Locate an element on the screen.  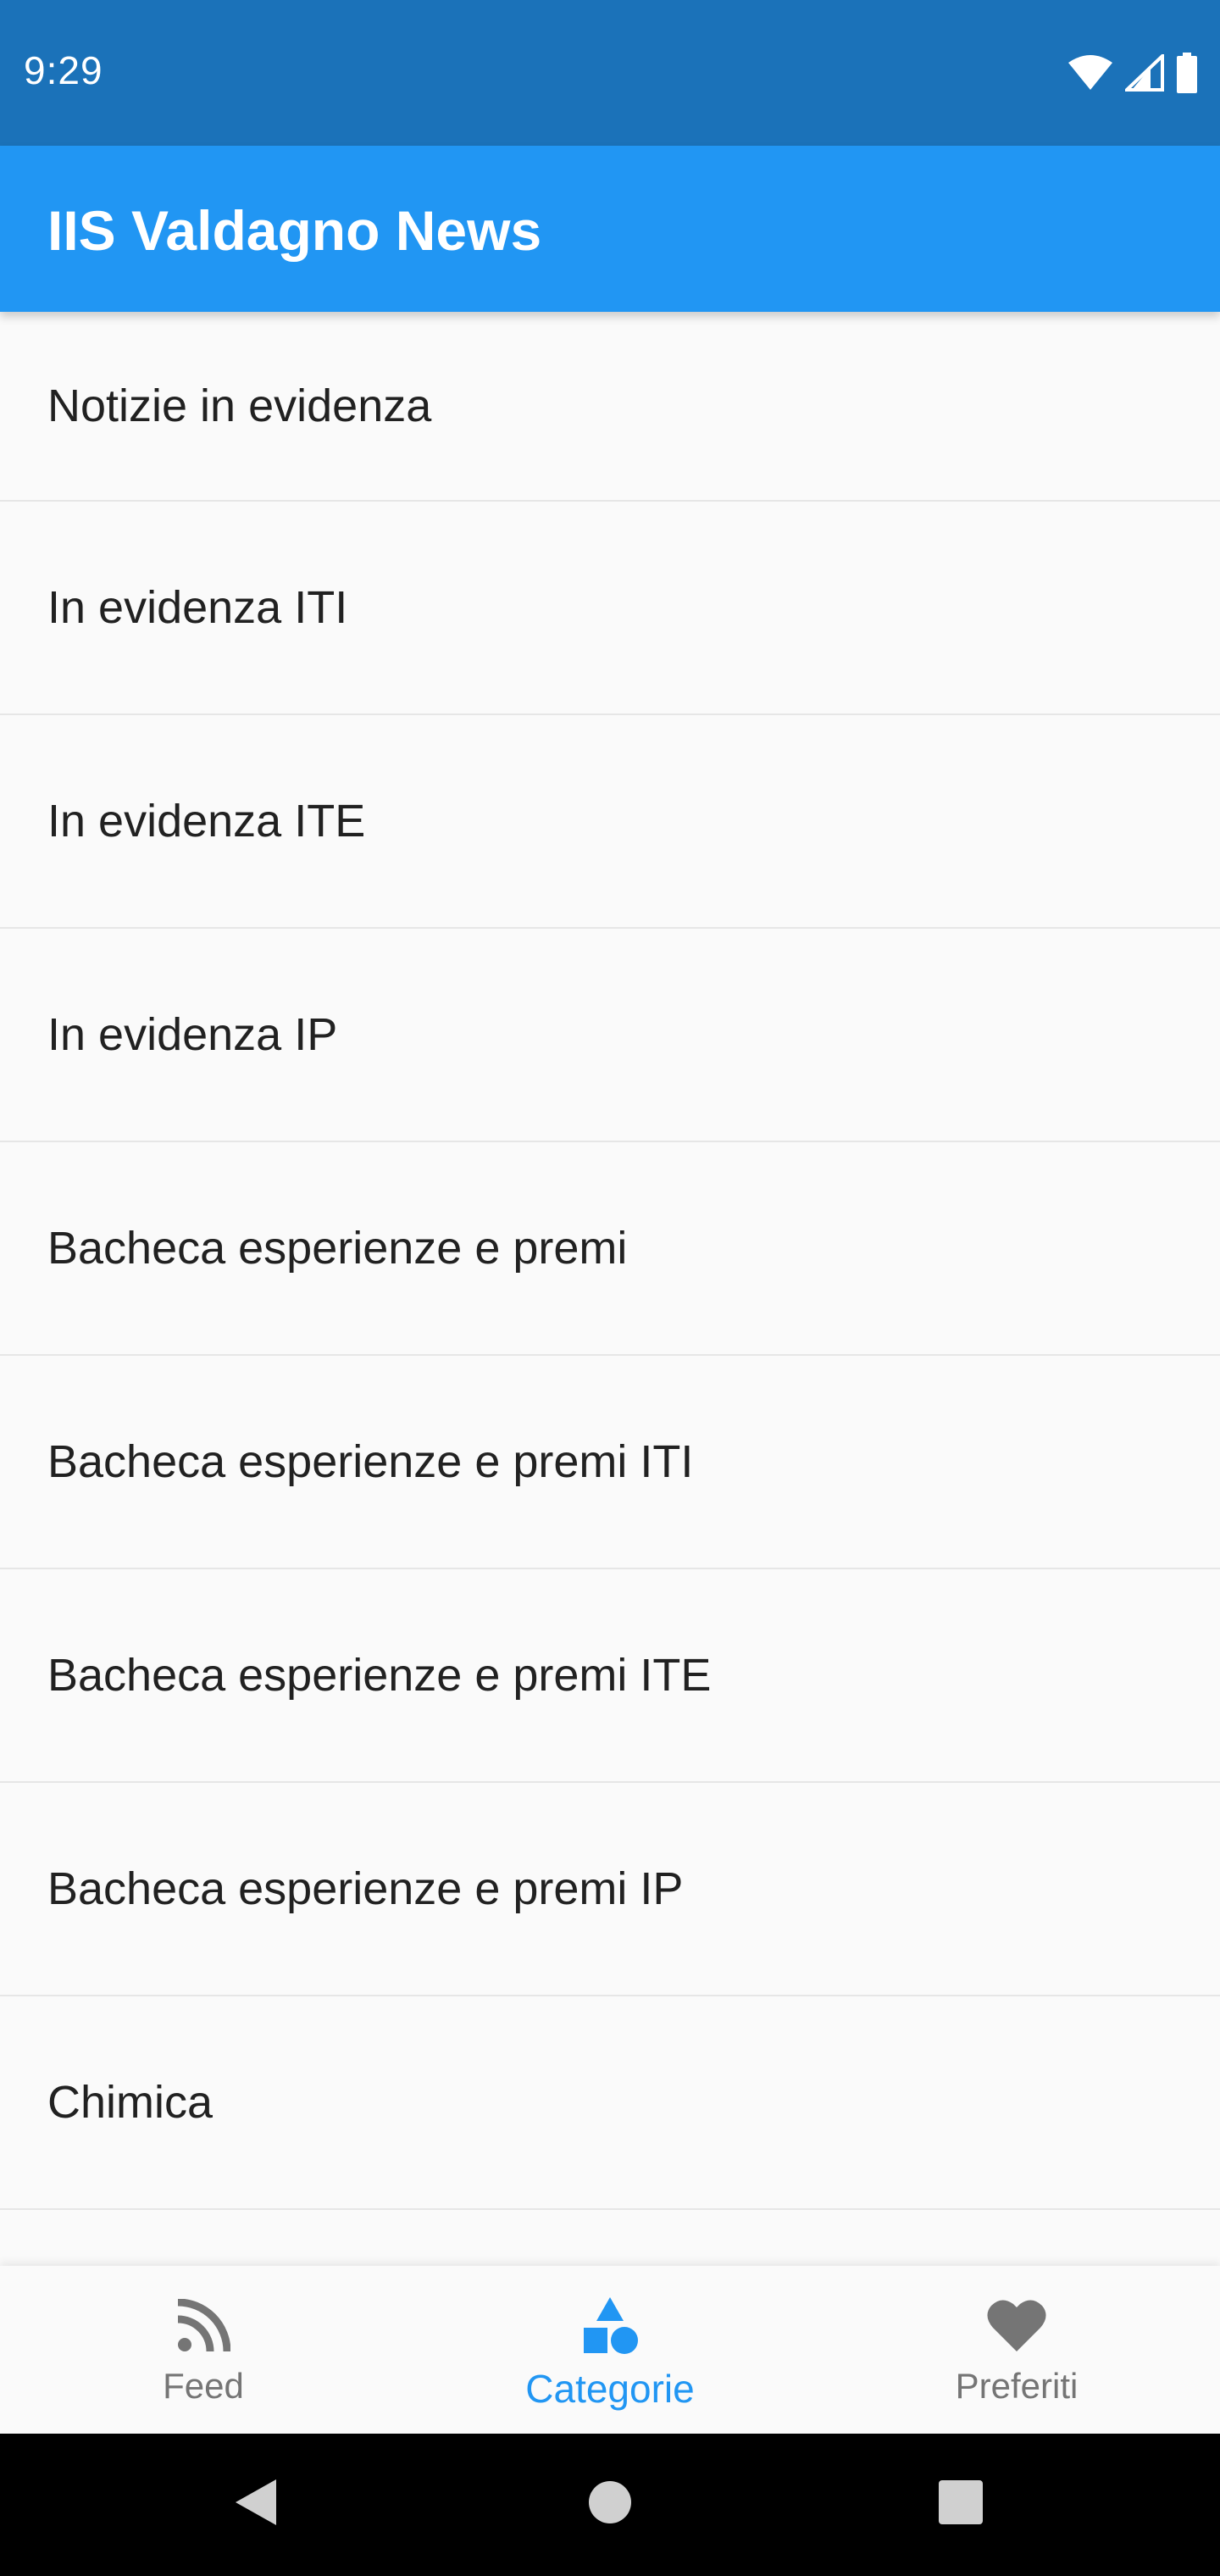
category-item: Bacheca esperienze e premi is located at coordinates (610, 1249).